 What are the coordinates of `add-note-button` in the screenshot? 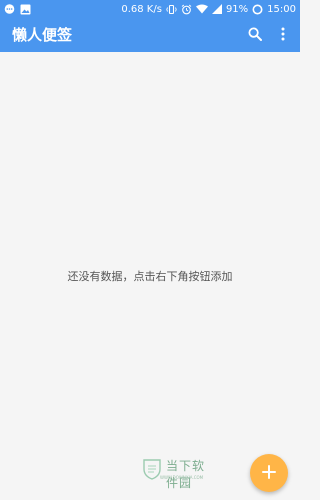 It's located at (269, 473).